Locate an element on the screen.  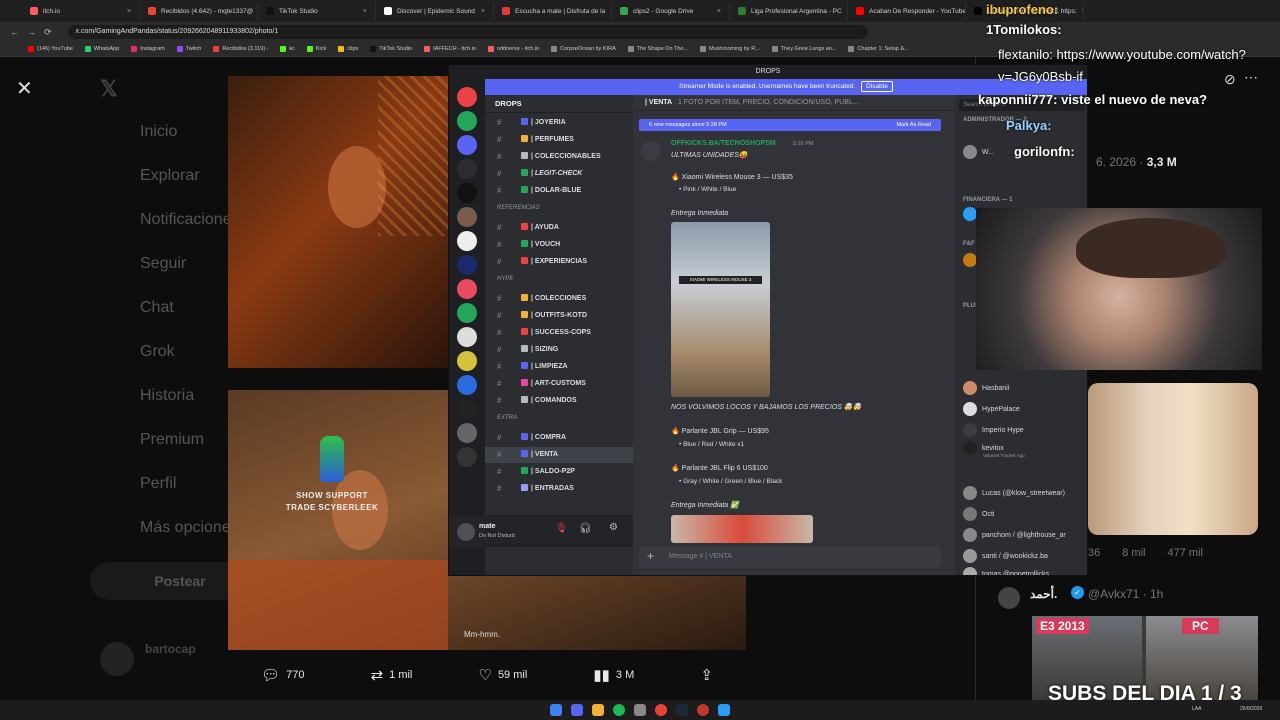
start-icon is located at coordinates (556, 710).